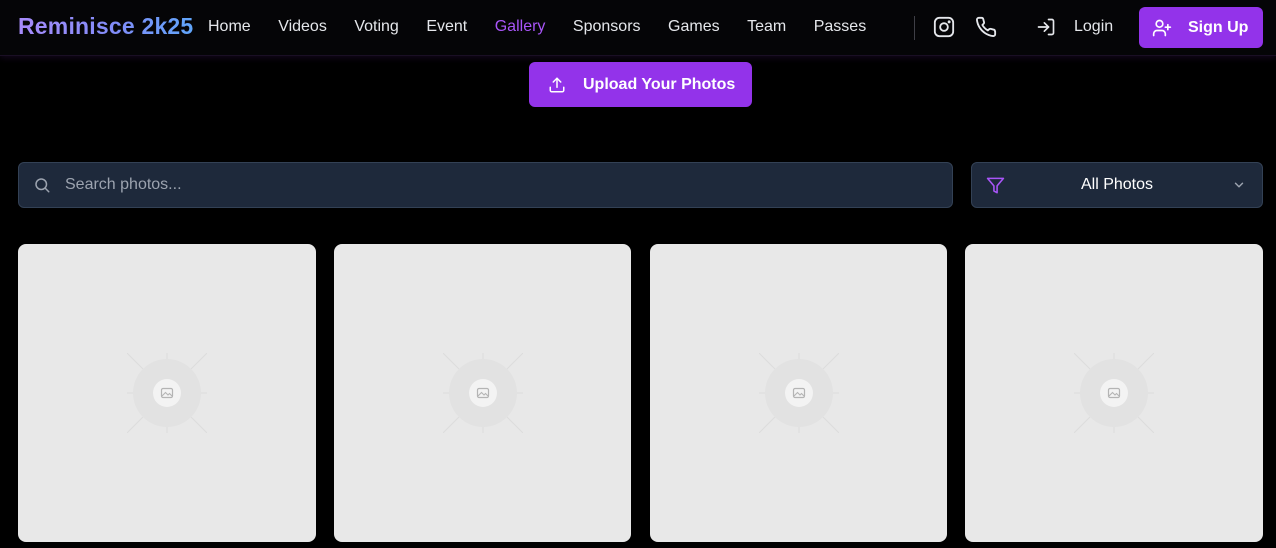 This screenshot has width=1276, height=548. Describe the element at coordinates (1162, 28) in the screenshot. I see `user-plus-icon` at that location.